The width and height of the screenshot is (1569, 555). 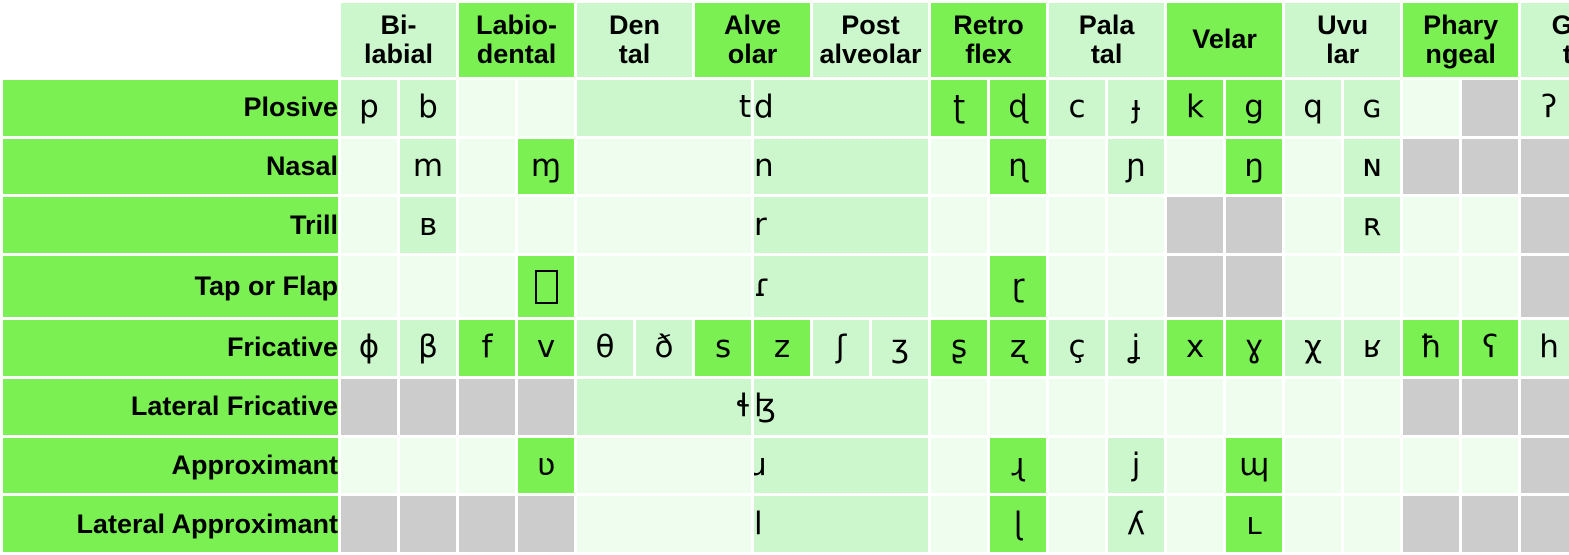 I want to click on column-header-labiodental: Labio-dental, so click(x=516, y=40).